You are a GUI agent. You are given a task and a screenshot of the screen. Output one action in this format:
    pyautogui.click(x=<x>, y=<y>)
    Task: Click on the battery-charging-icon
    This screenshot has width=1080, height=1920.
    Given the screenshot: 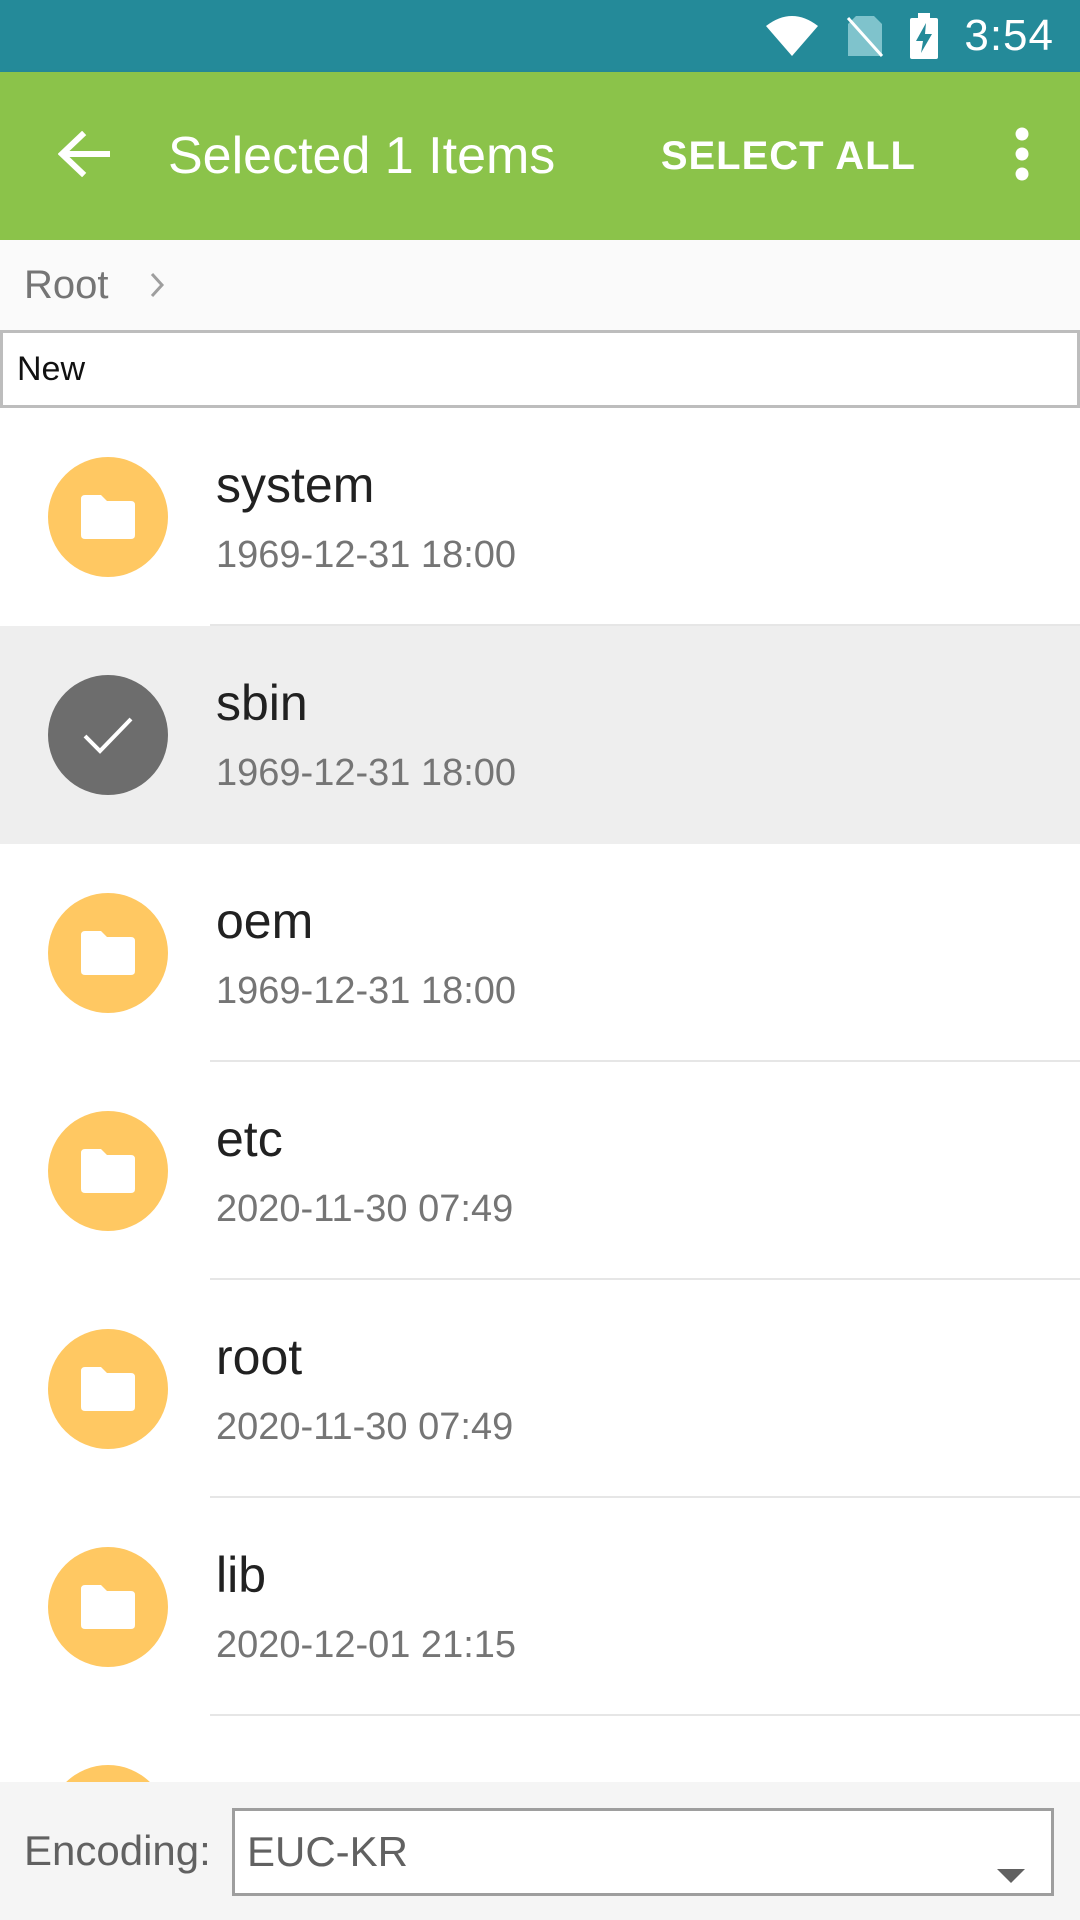 What is the action you would take?
    pyautogui.click(x=924, y=36)
    